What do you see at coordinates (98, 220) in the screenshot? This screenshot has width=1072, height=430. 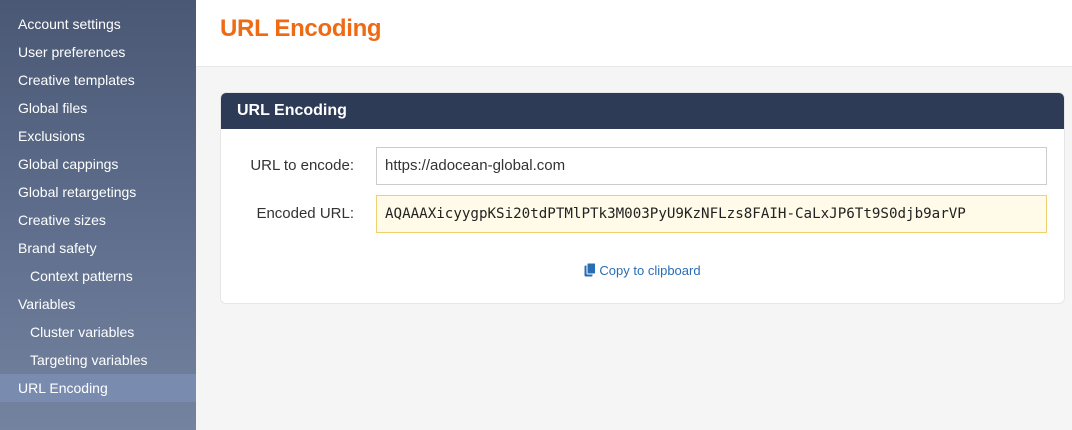 I see `sidebar-item-creative-sizes: Creative sizes` at bounding box center [98, 220].